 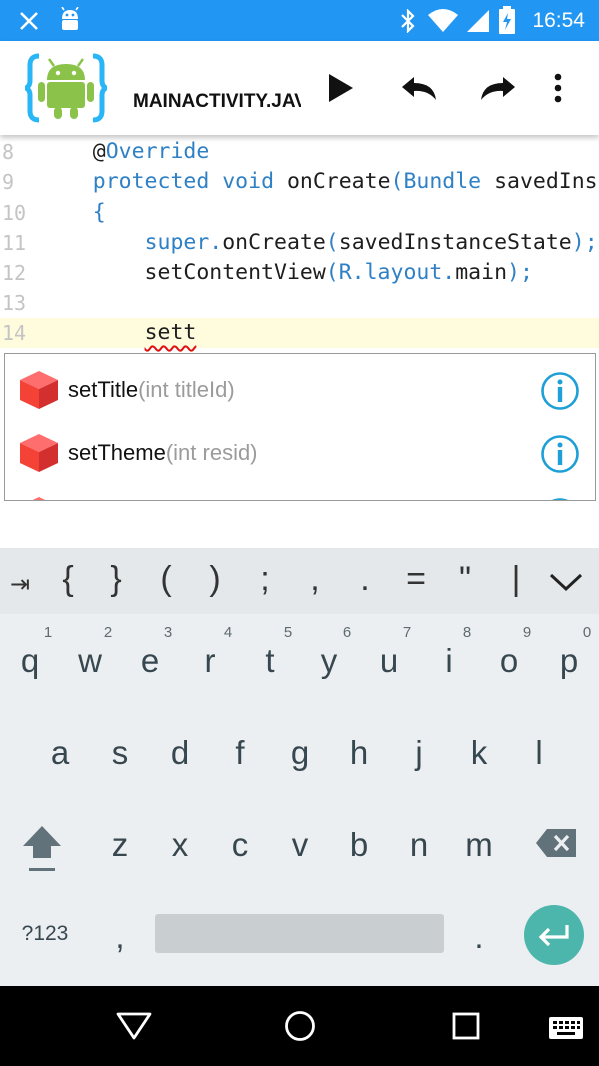 I want to click on key-label: a, so click(x=60, y=752).